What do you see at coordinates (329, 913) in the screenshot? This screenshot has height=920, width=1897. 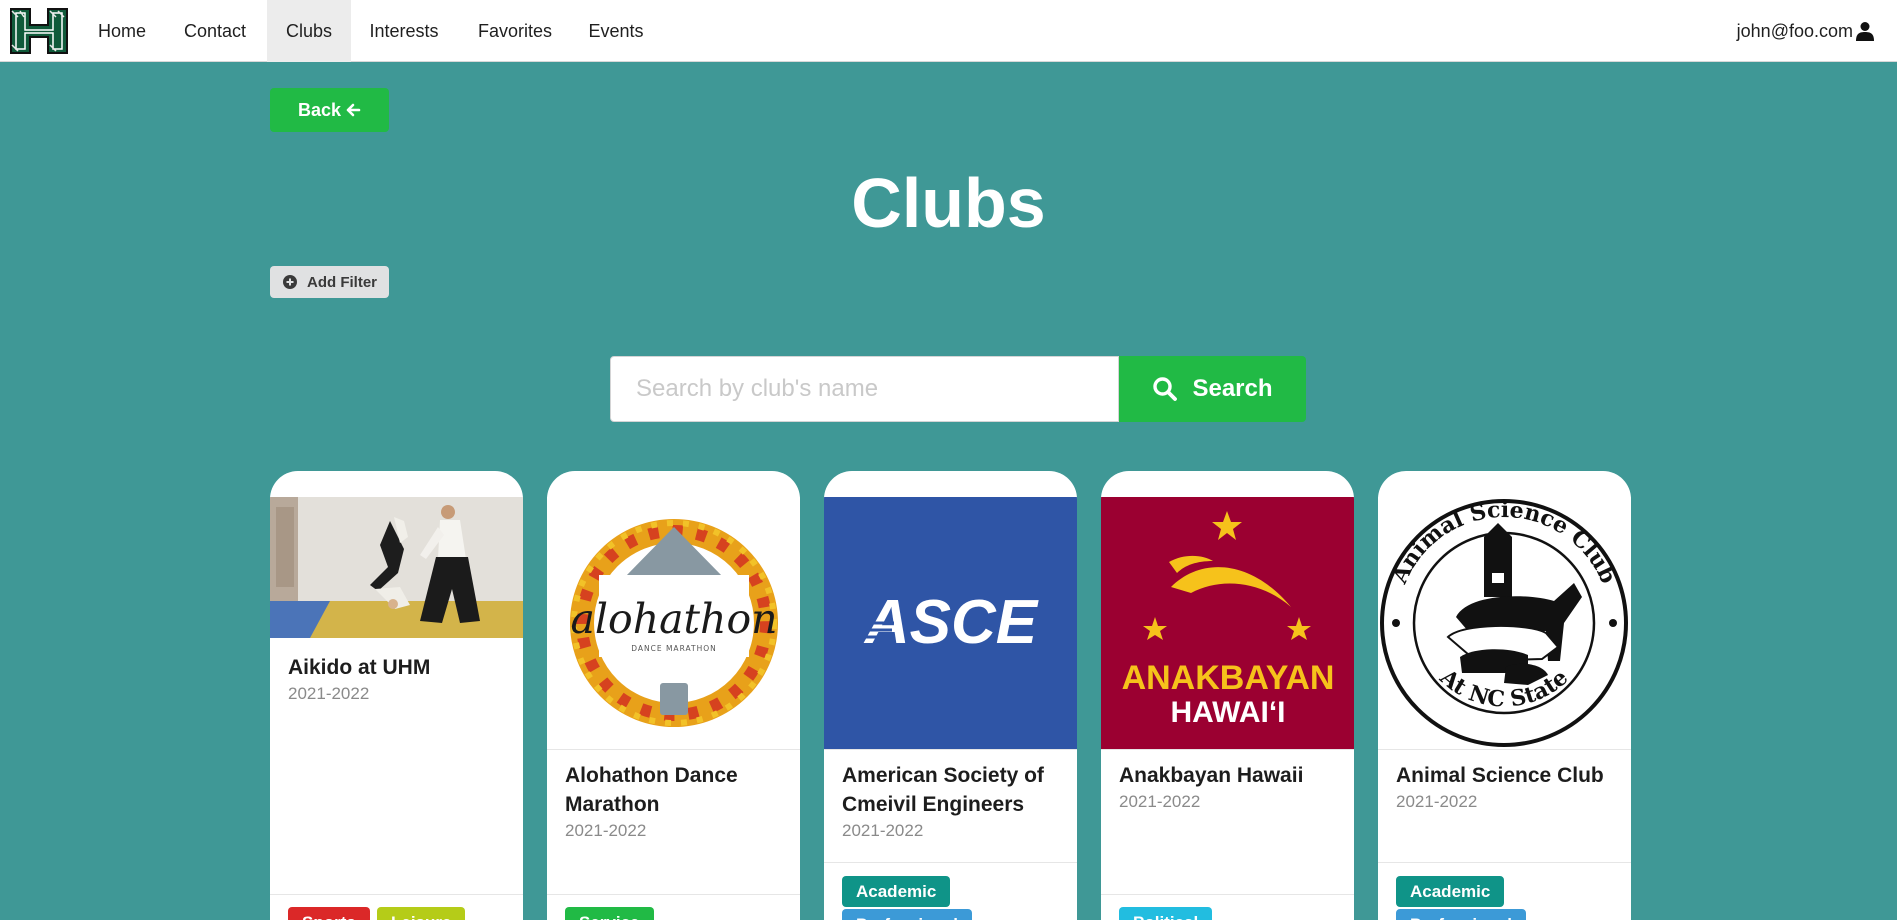 I see `tag-sports: Sports` at bounding box center [329, 913].